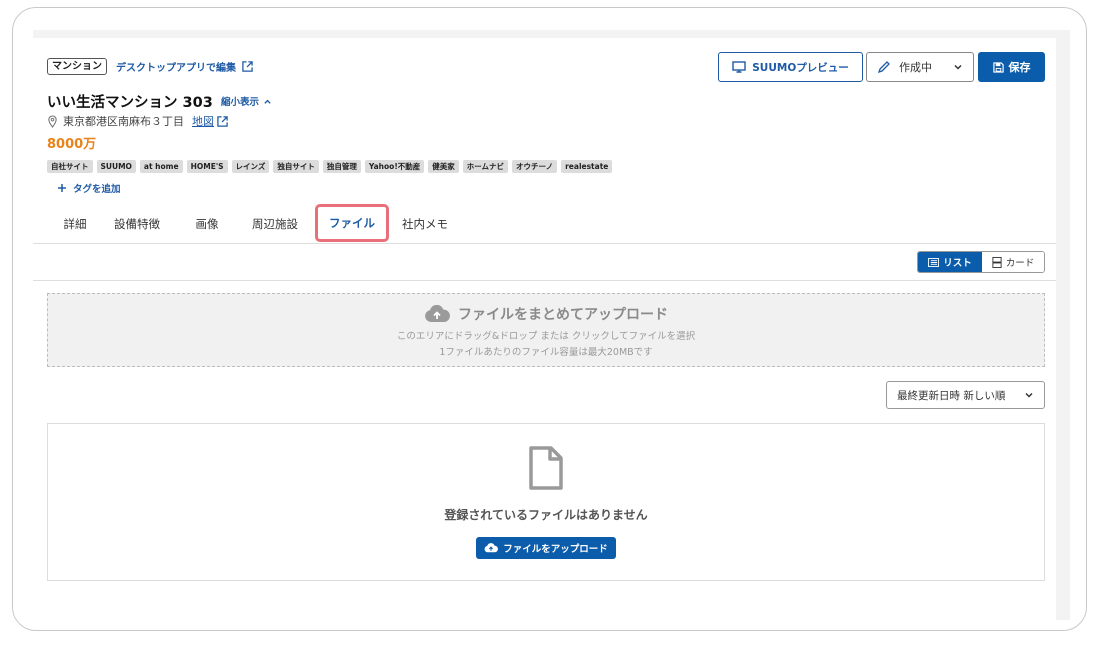  Describe the element at coordinates (207, 166) in the screenshot. I see `tag-item: HOME'S` at that location.